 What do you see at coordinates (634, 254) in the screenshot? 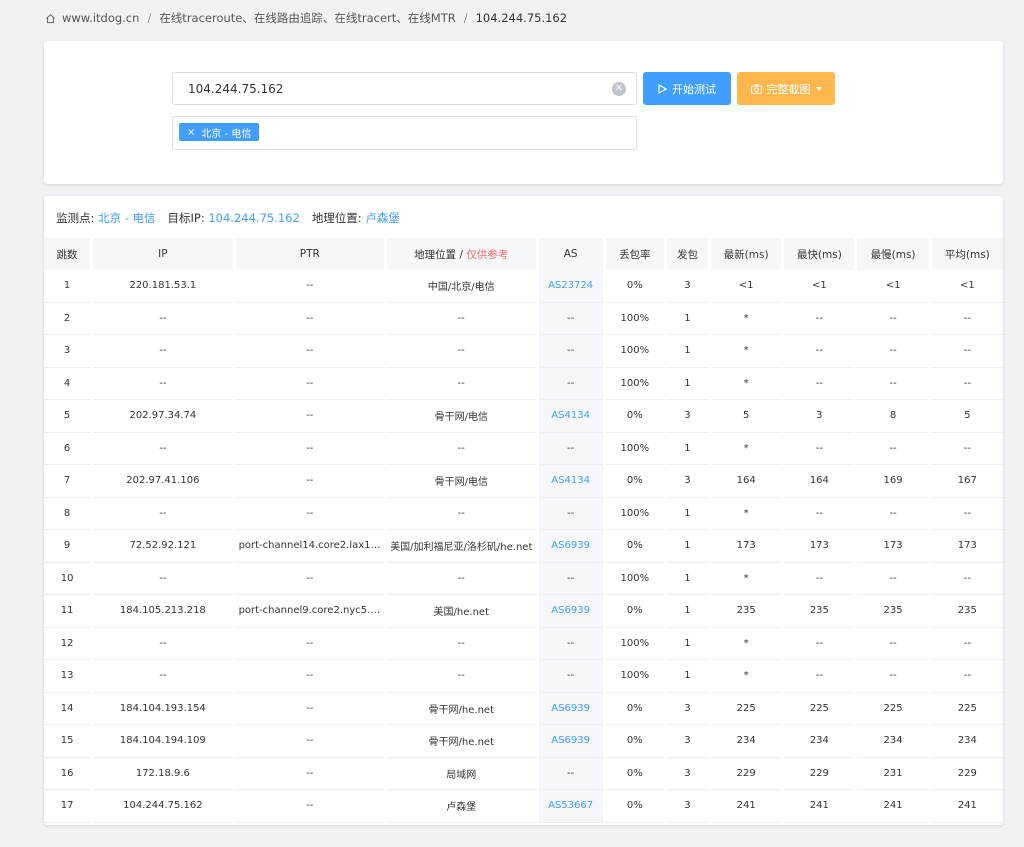
I see `header-loss: 丢包率` at bounding box center [634, 254].